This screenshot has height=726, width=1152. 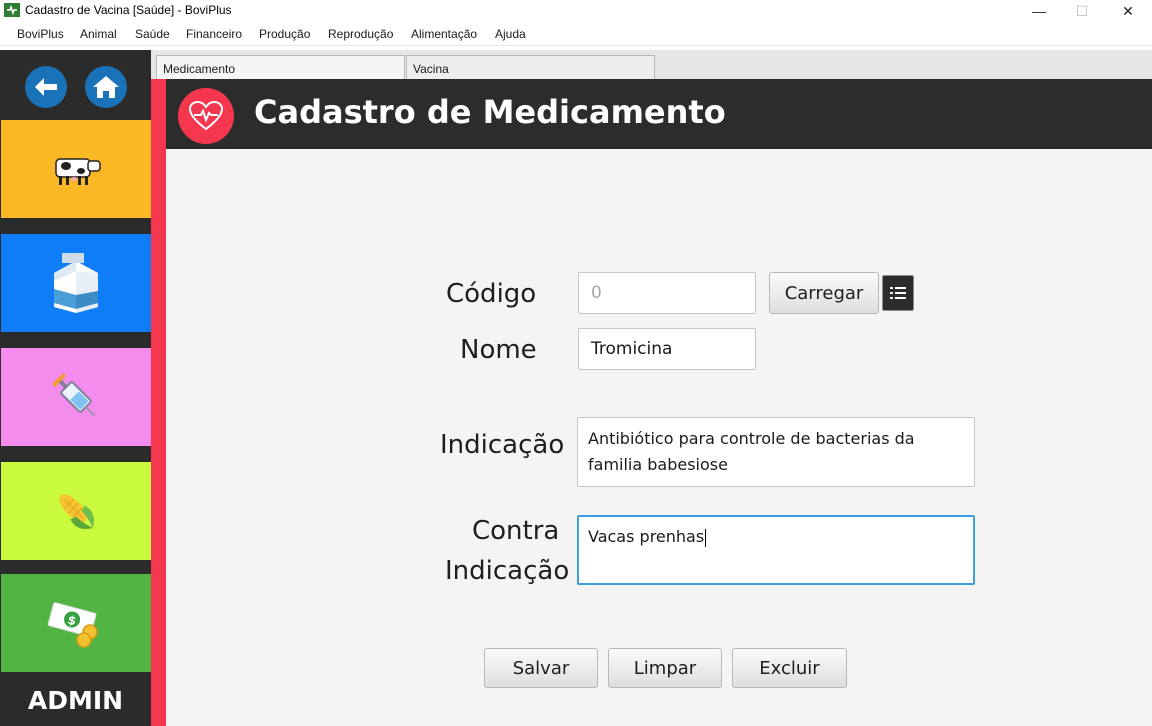 I want to click on menu-alimentacao: Alimentação, so click(x=444, y=34).